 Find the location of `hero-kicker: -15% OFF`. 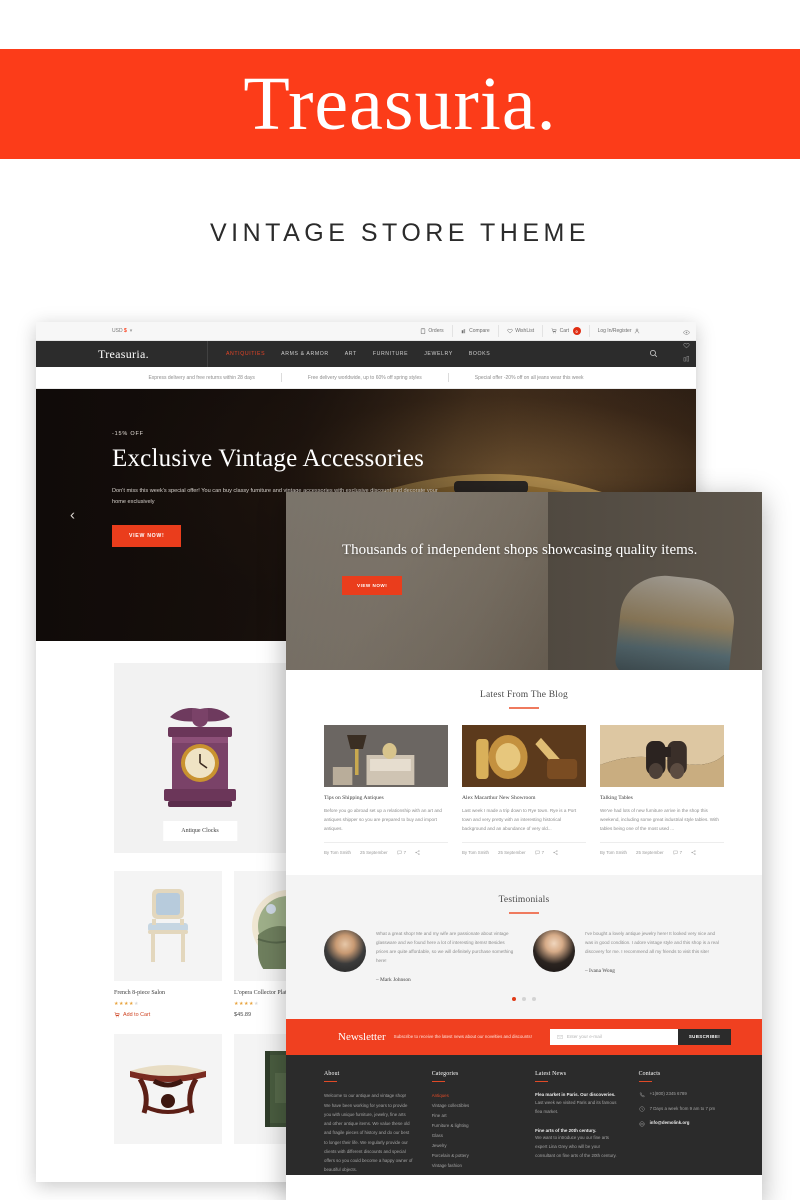

hero-kicker: -15% OFF is located at coordinates (128, 434).